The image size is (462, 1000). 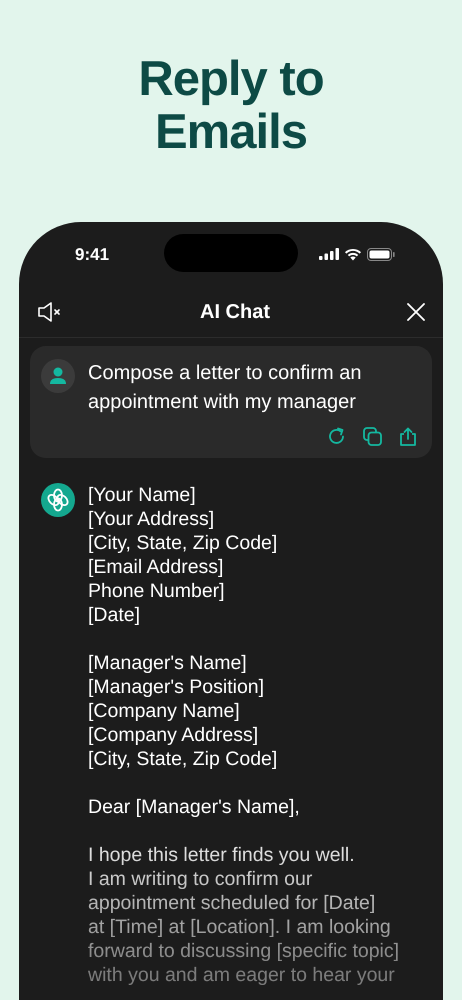 What do you see at coordinates (329, 254) in the screenshot?
I see `signal-icon` at bounding box center [329, 254].